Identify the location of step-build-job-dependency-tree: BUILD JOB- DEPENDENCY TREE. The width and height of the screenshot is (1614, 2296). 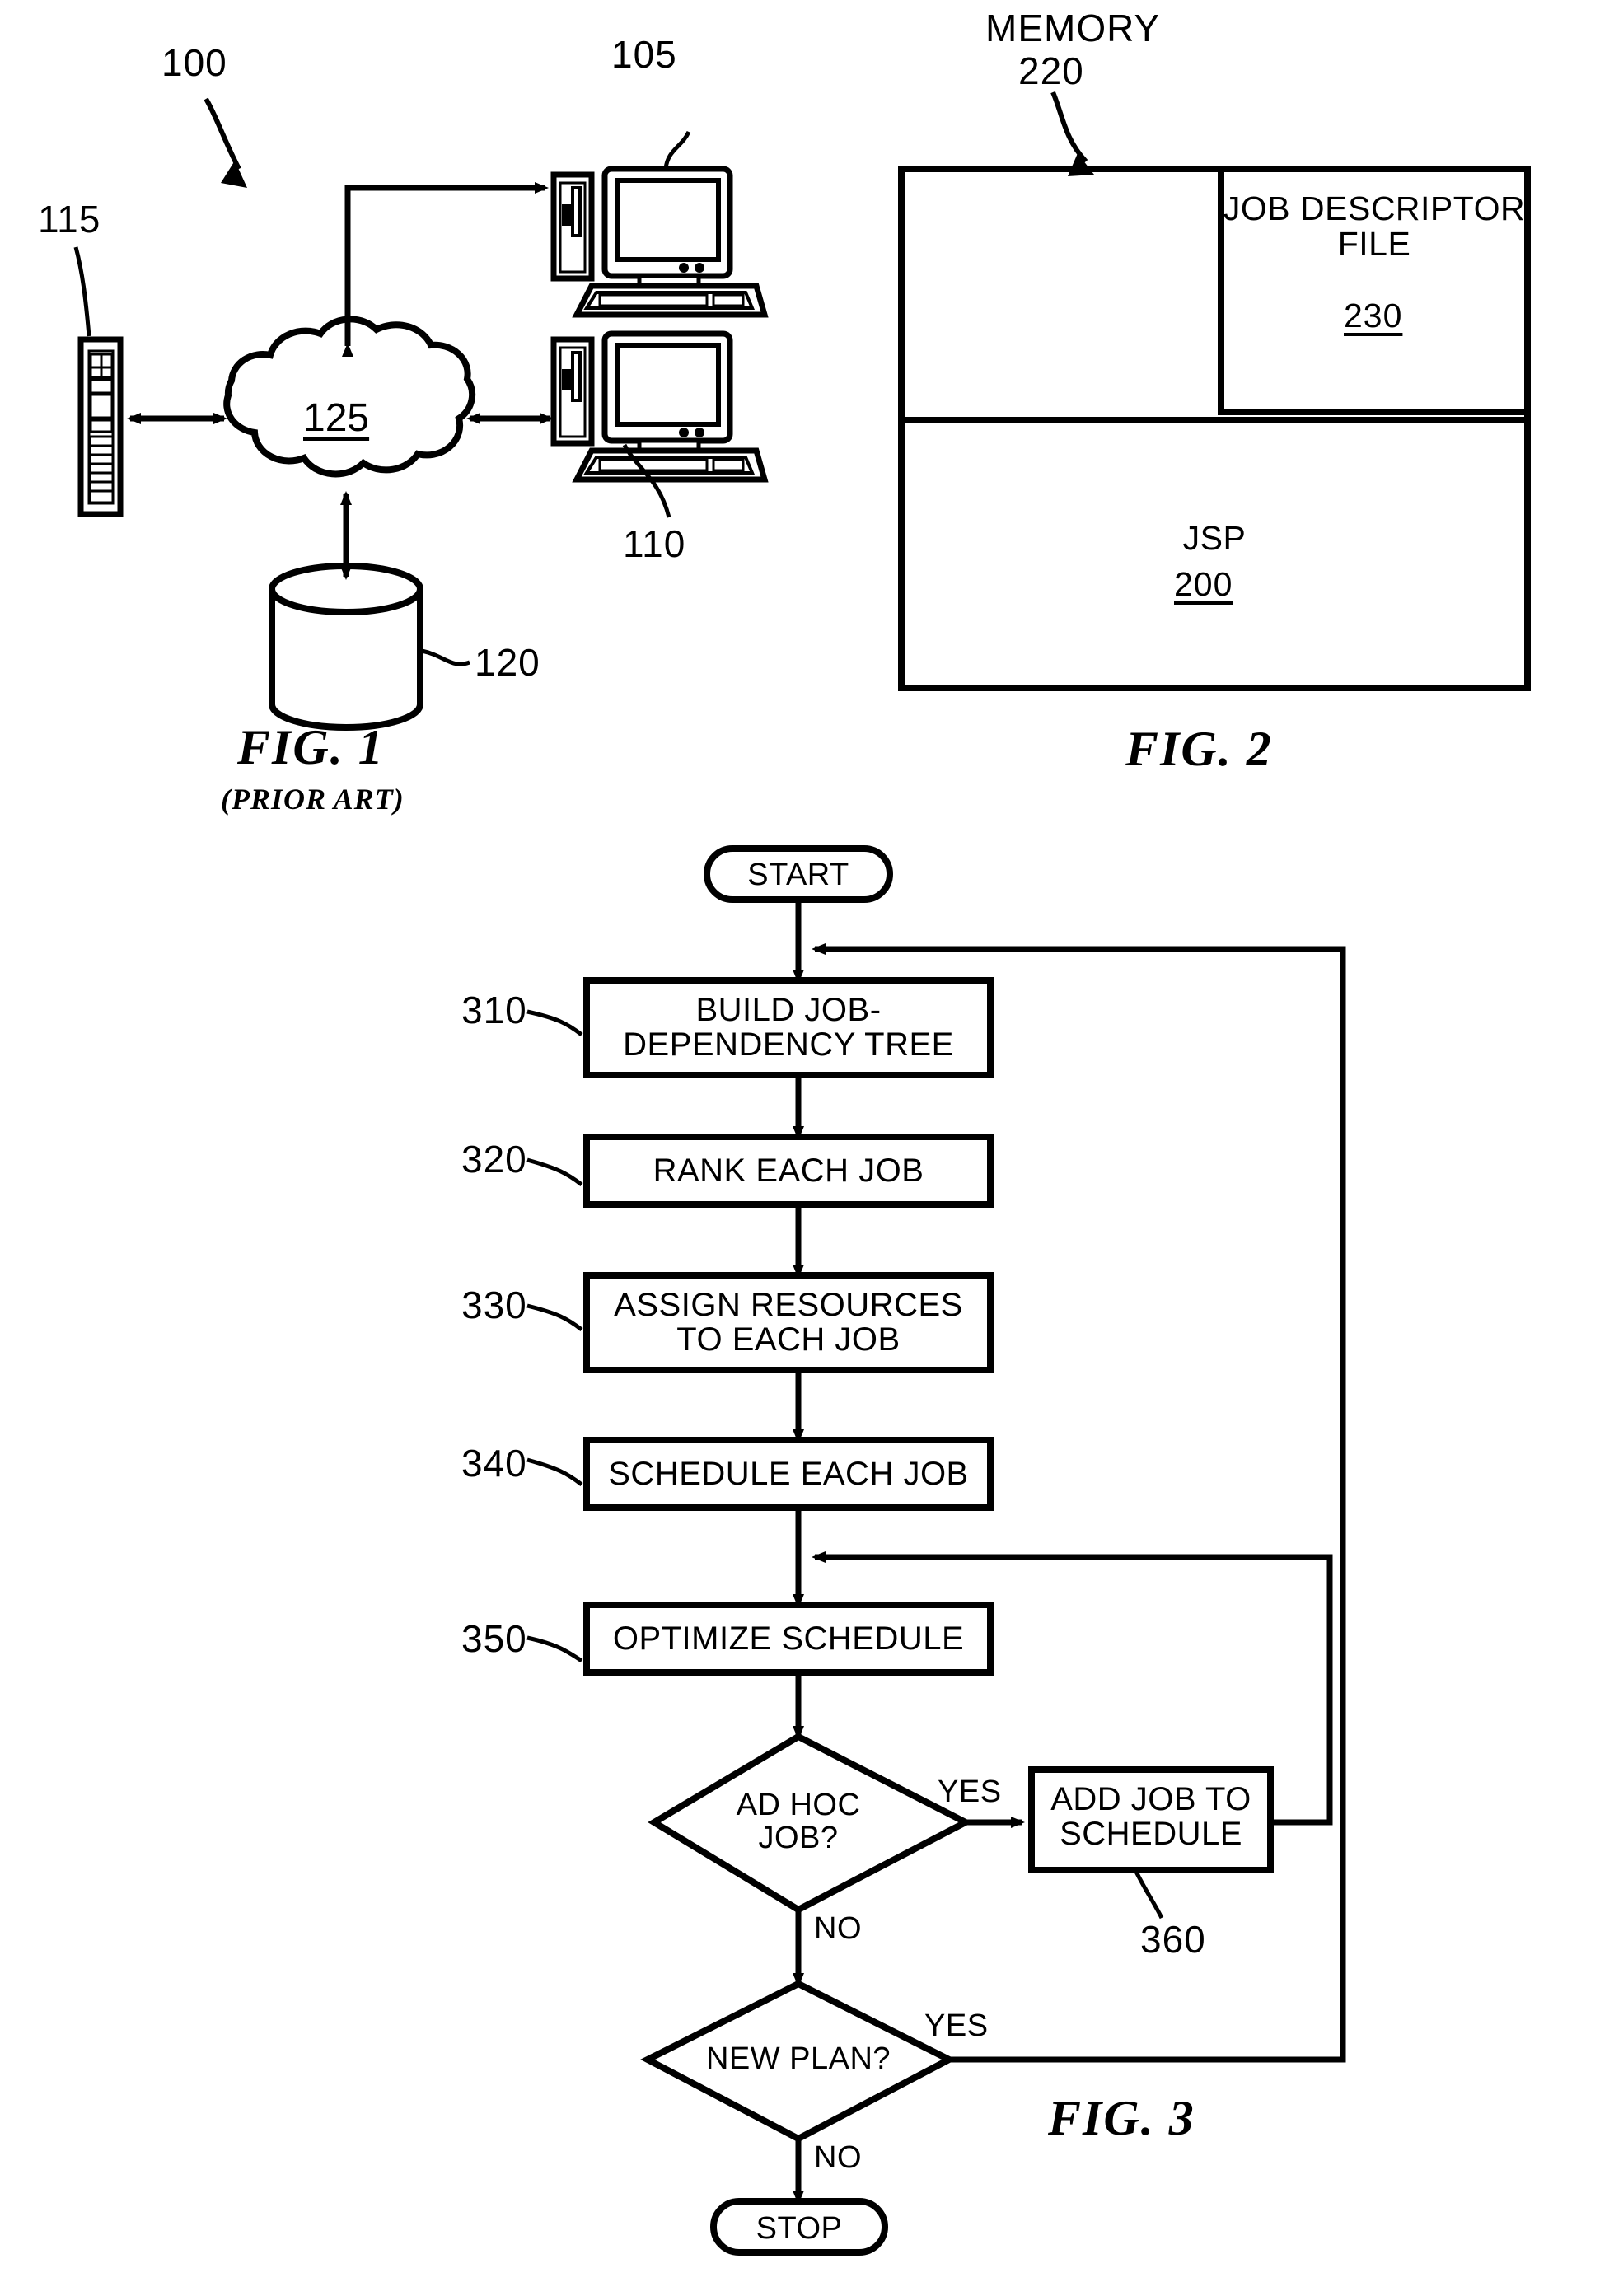
(789, 1027).